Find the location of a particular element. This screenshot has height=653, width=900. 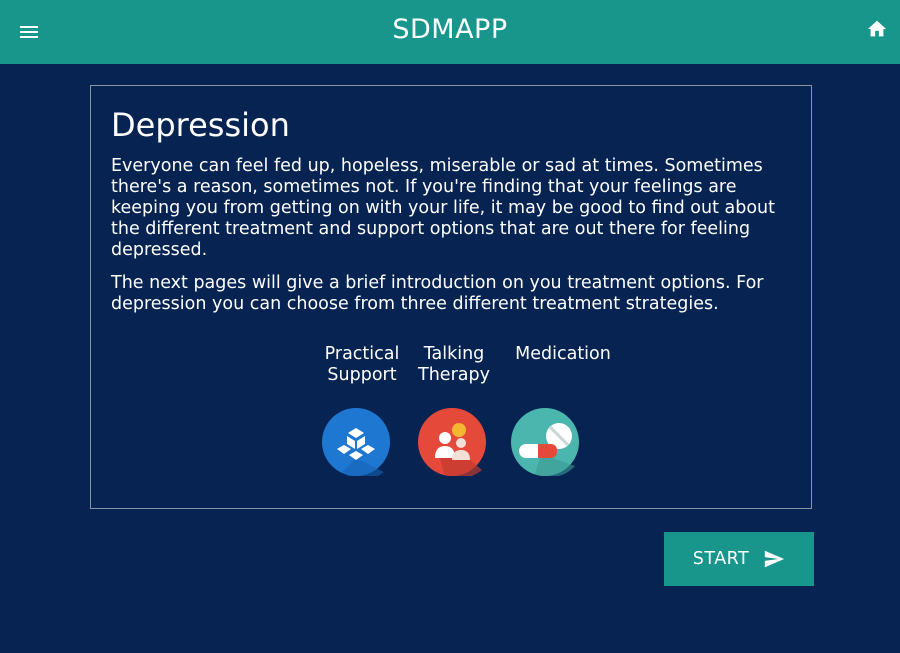

page-heading: Depression is located at coordinates (200, 125).